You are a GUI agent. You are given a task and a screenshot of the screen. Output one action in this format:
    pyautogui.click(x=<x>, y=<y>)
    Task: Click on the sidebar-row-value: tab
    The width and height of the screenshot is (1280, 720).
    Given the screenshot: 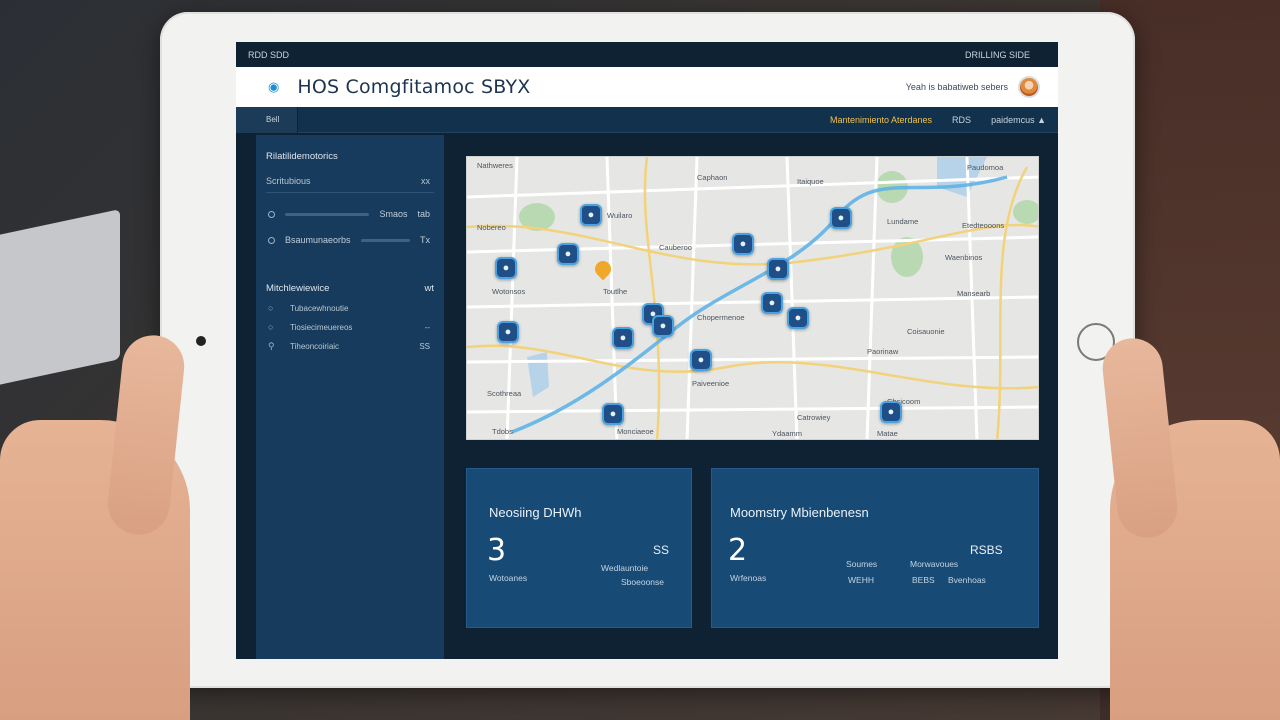 What is the action you would take?
    pyautogui.click(x=423, y=214)
    